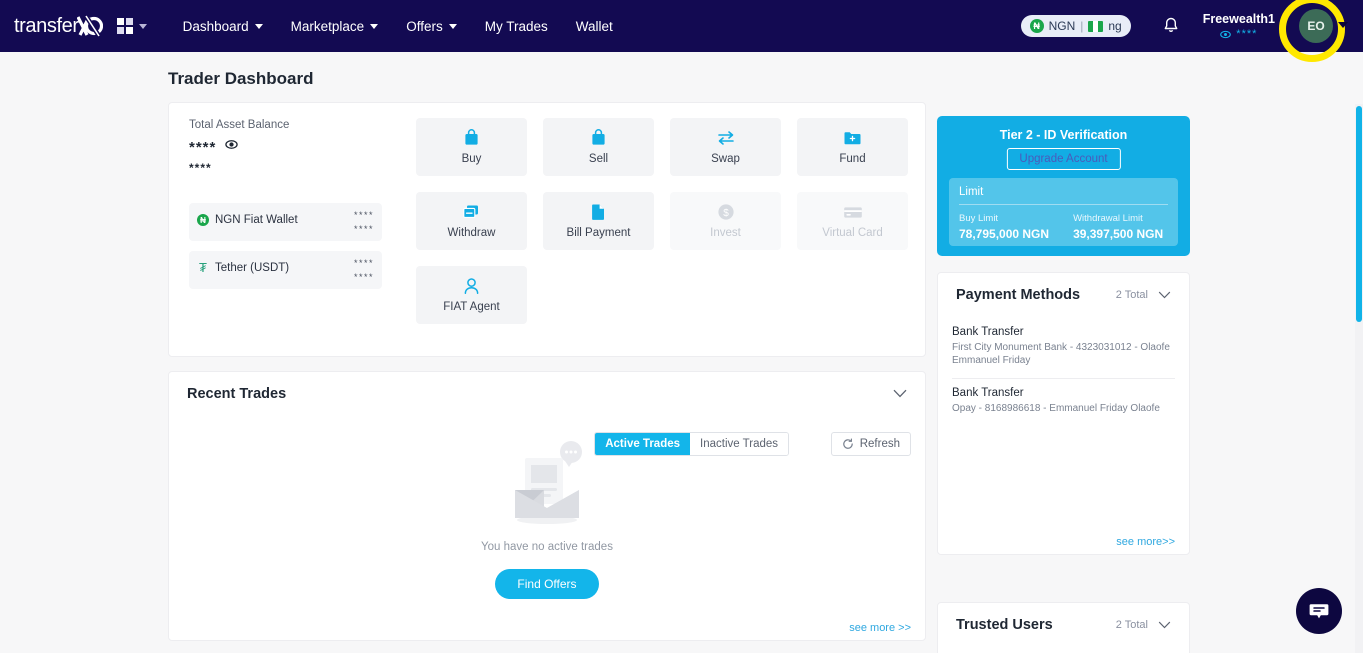  I want to click on action-label: Virtual Card, so click(852, 233).